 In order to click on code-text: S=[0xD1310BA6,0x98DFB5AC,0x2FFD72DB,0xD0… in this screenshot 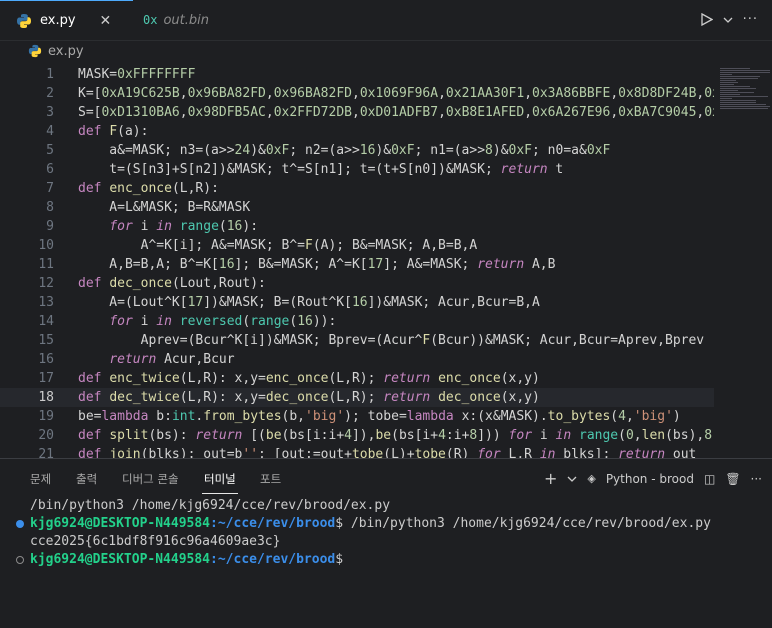, I will do `click(396, 112)`.